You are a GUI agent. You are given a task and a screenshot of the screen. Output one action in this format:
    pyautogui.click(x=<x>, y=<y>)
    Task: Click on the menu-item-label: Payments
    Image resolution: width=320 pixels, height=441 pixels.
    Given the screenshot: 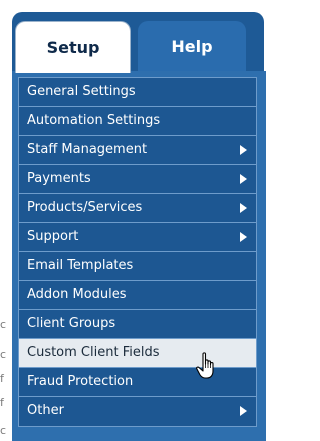 What is the action you would take?
    pyautogui.click(x=59, y=178)
    